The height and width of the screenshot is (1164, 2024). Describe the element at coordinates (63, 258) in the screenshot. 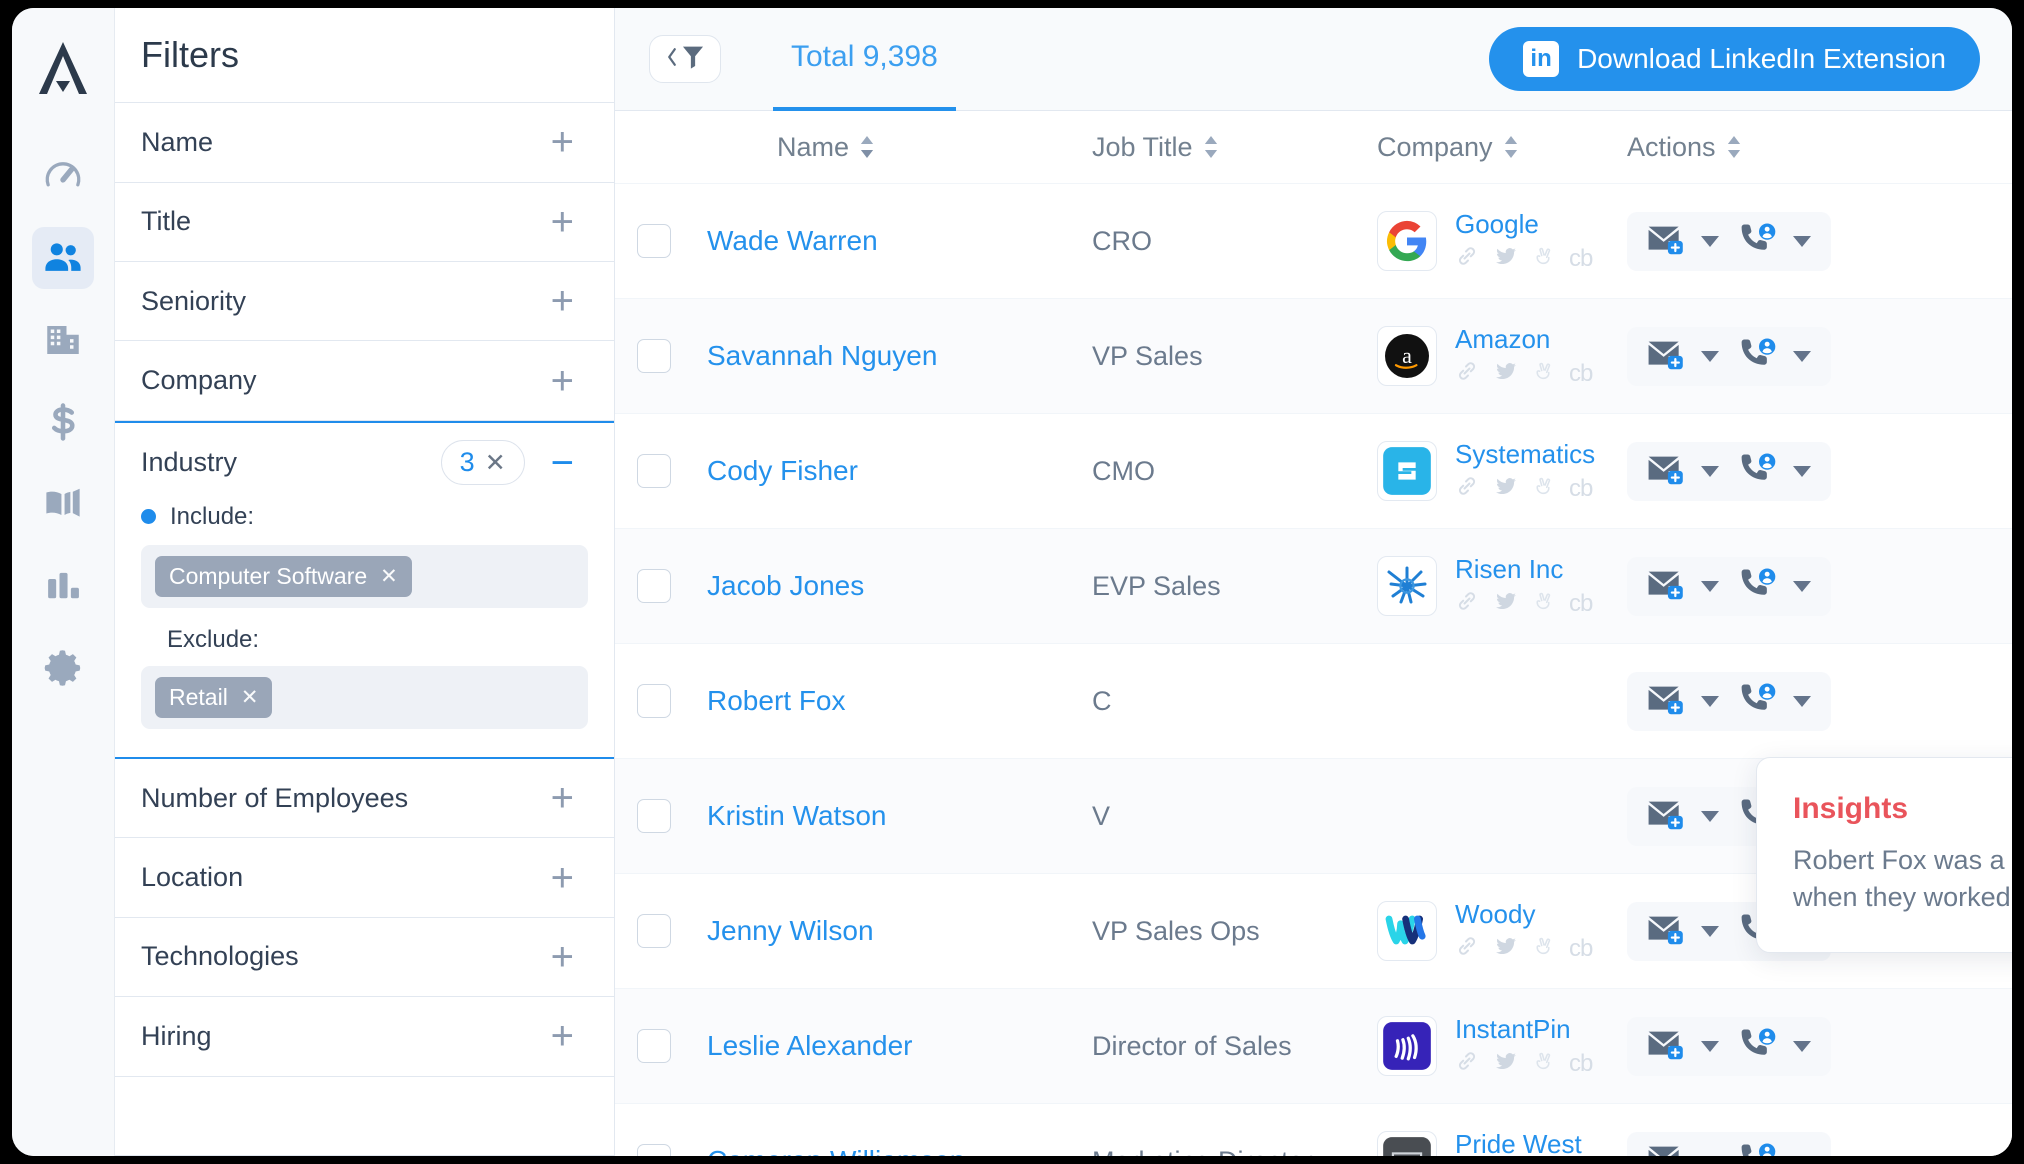

I see `sidebar-item-people` at that location.